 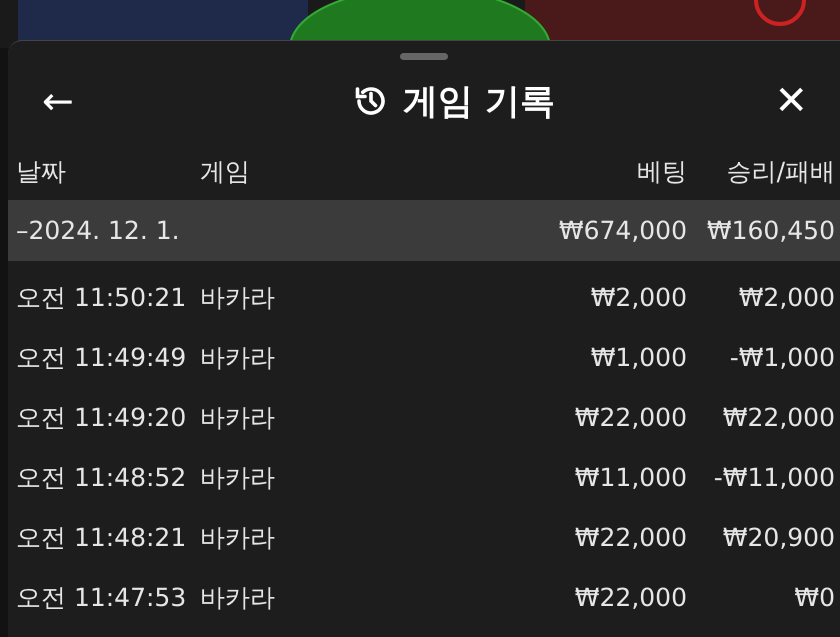 What do you see at coordinates (101, 538) in the screenshot?
I see `table-cell-text: 오전 11:48:21` at bounding box center [101, 538].